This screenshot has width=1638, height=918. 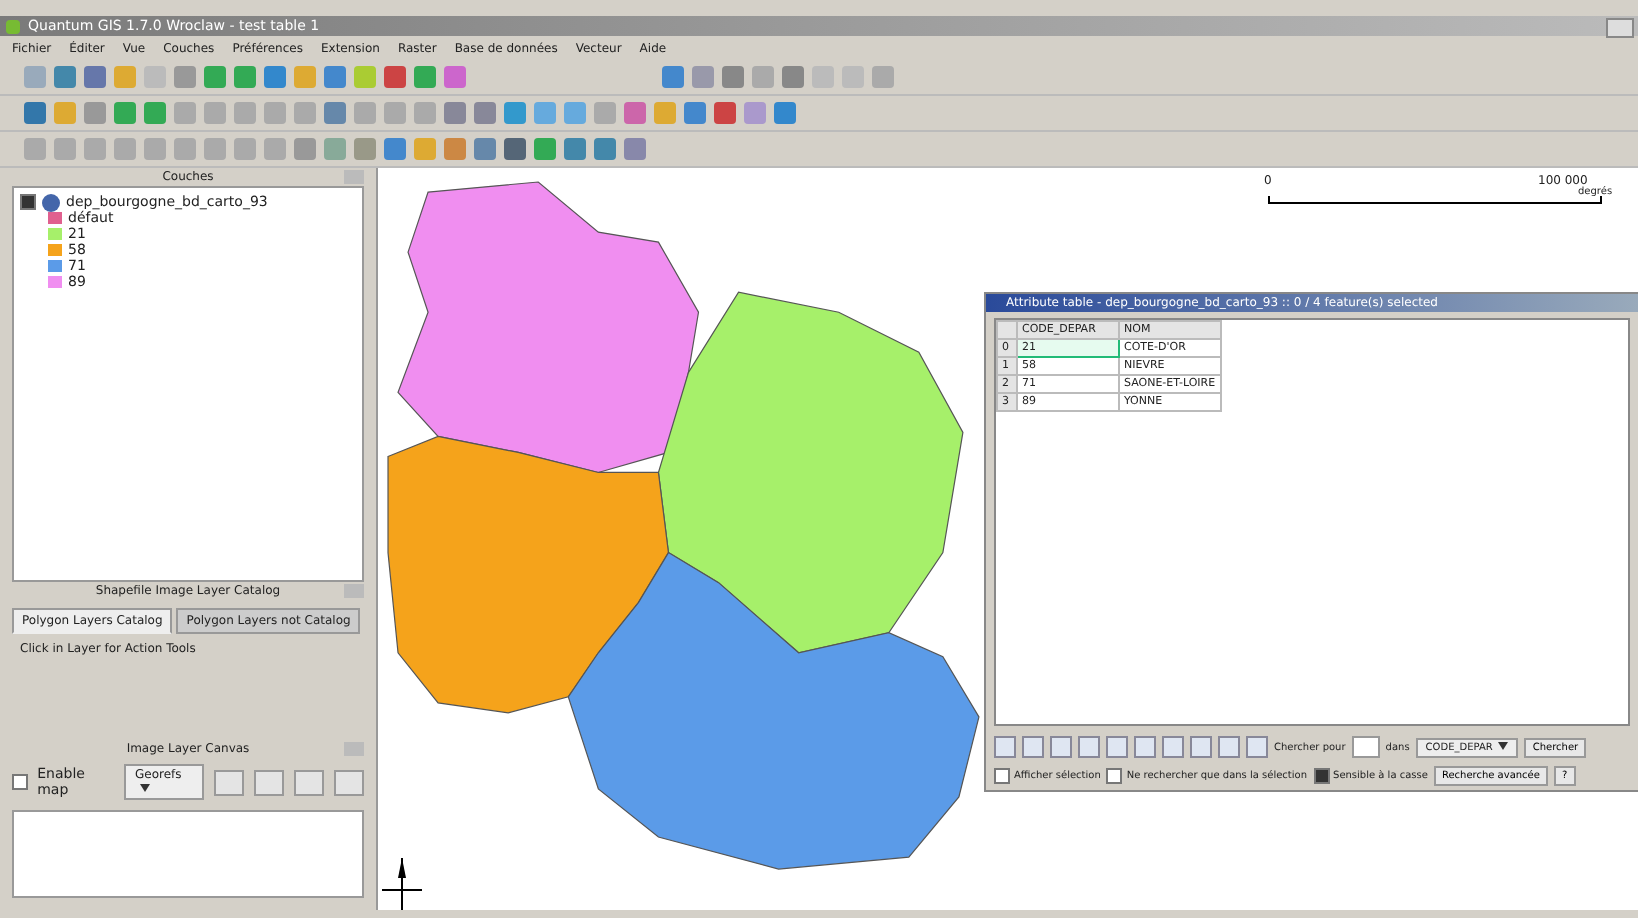 What do you see at coordinates (13, 27) in the screenshot?
I see `app-icon` at bounding box center [13, 27].